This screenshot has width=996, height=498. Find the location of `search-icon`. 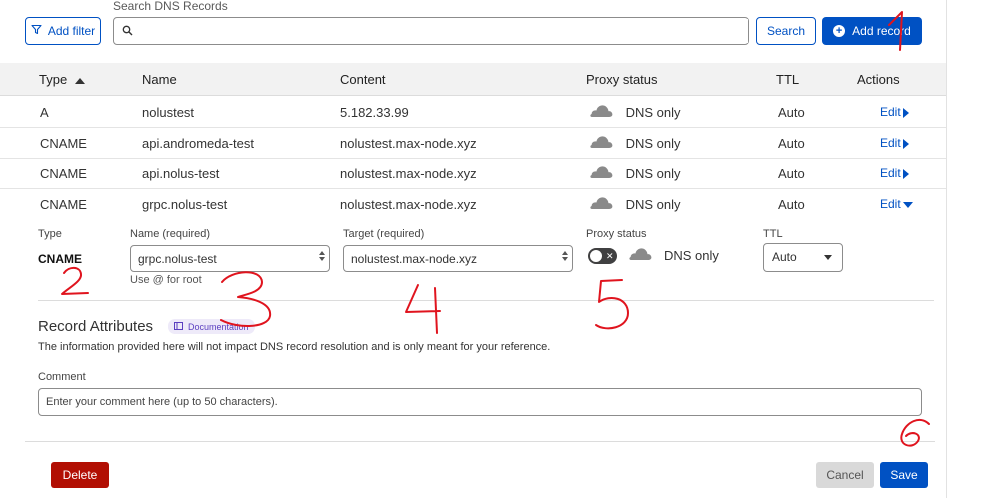

search-icon is located at coordinates (127, 31).